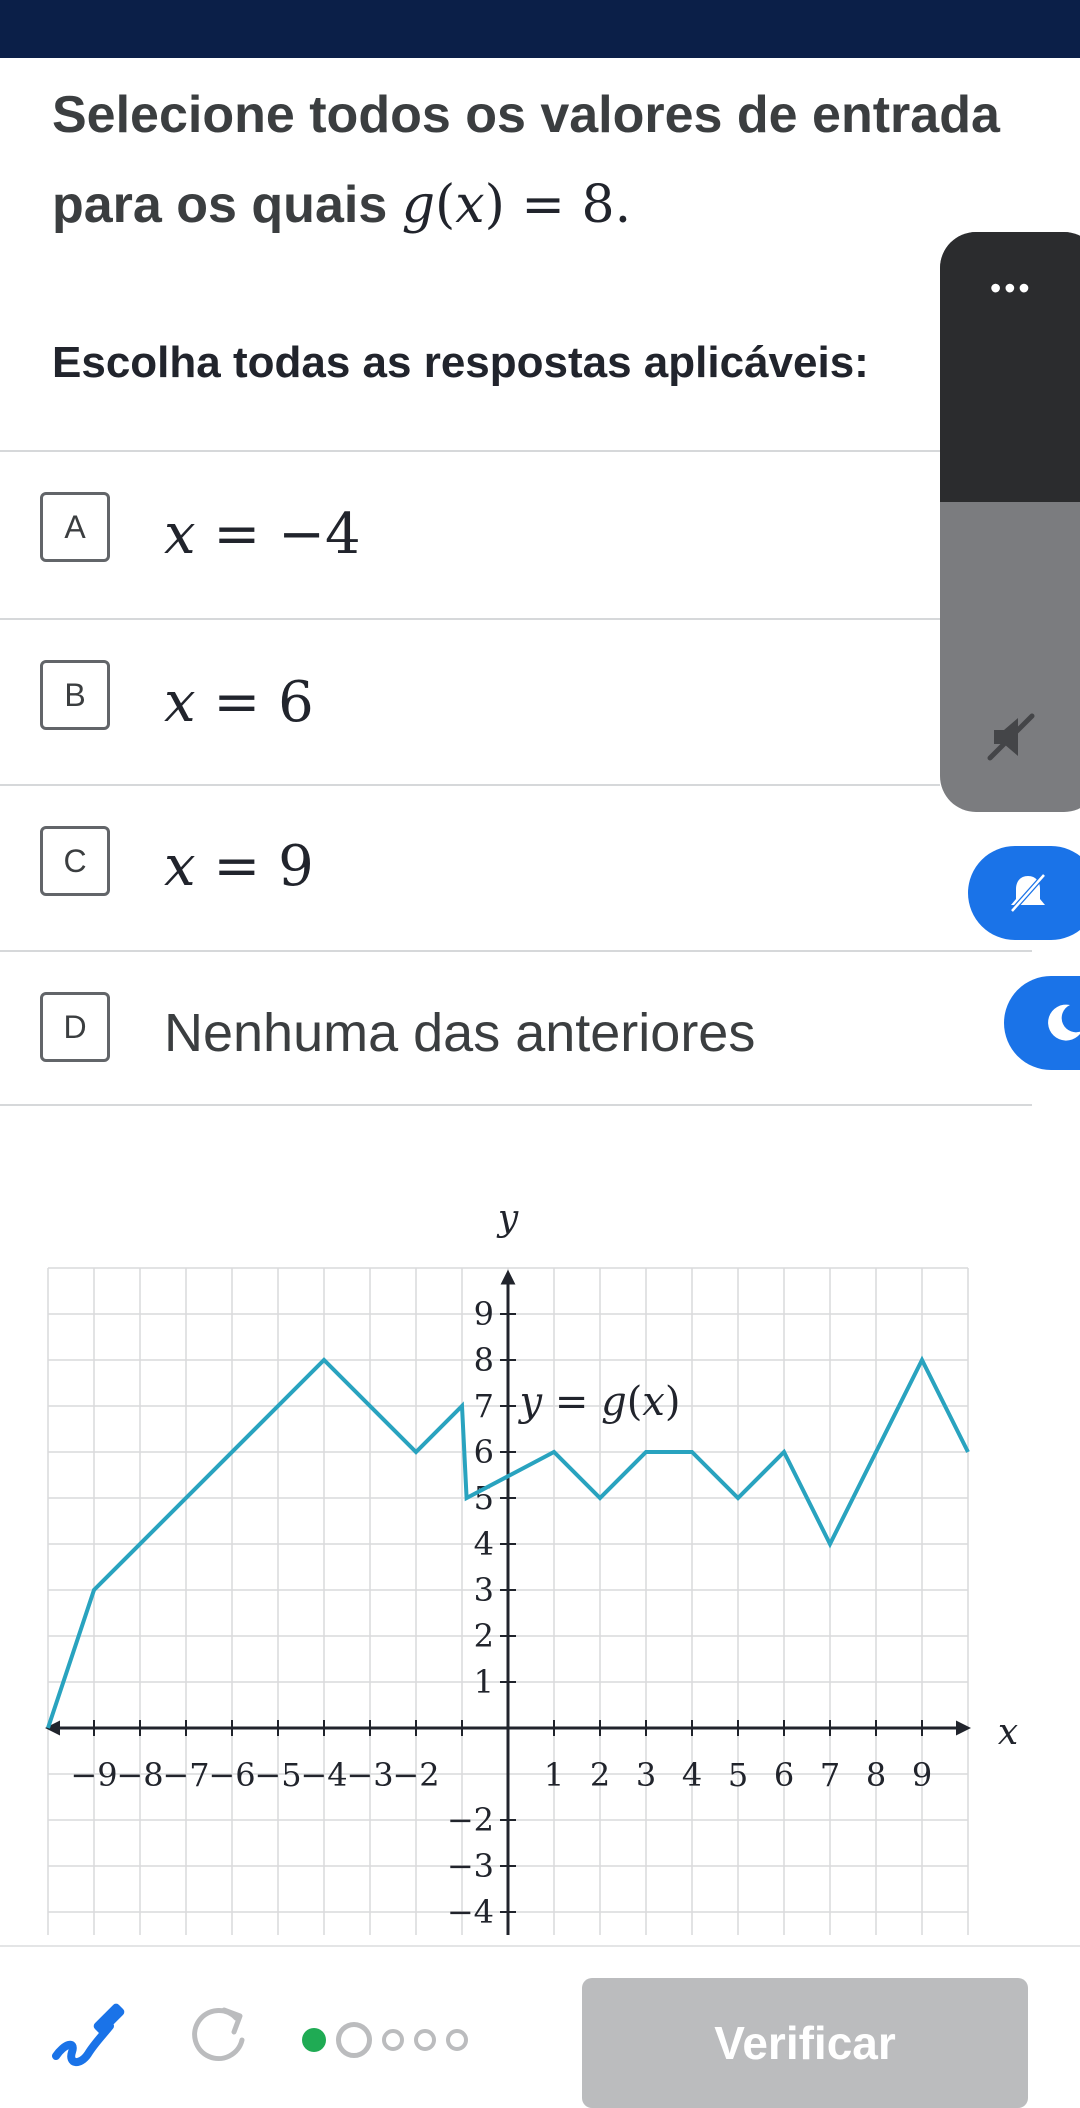 This screenshot has width=1080, height=2108. Describe the element at coordinates (354, 2040) in the screenshot. I see `progress-dot-current` at that location.